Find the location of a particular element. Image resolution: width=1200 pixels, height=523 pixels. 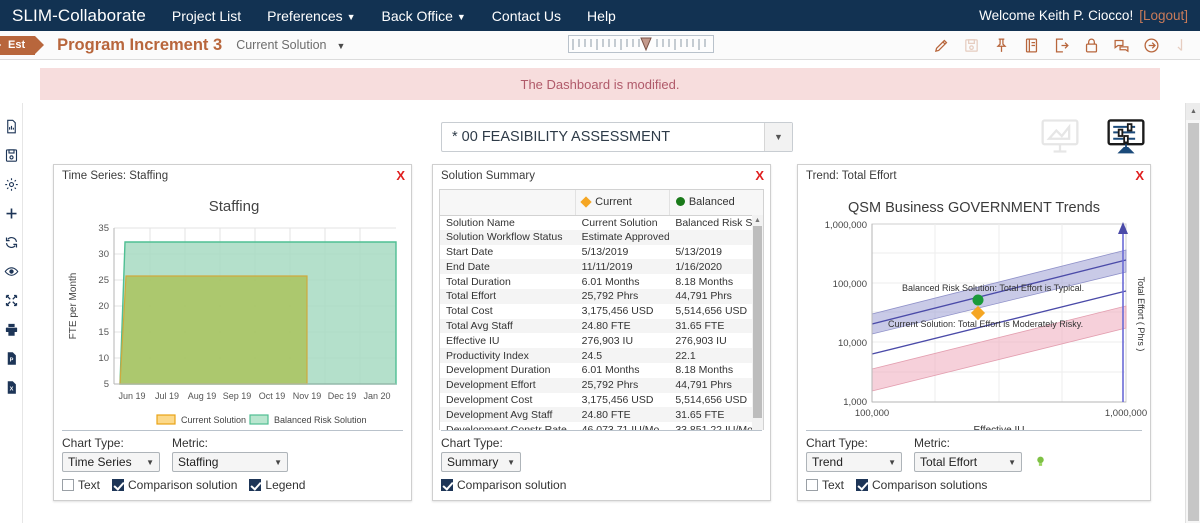

dashboard-select: * 00 FEASIBILITY ASSESSMENT ▼ is located at coordinates (617, 137).